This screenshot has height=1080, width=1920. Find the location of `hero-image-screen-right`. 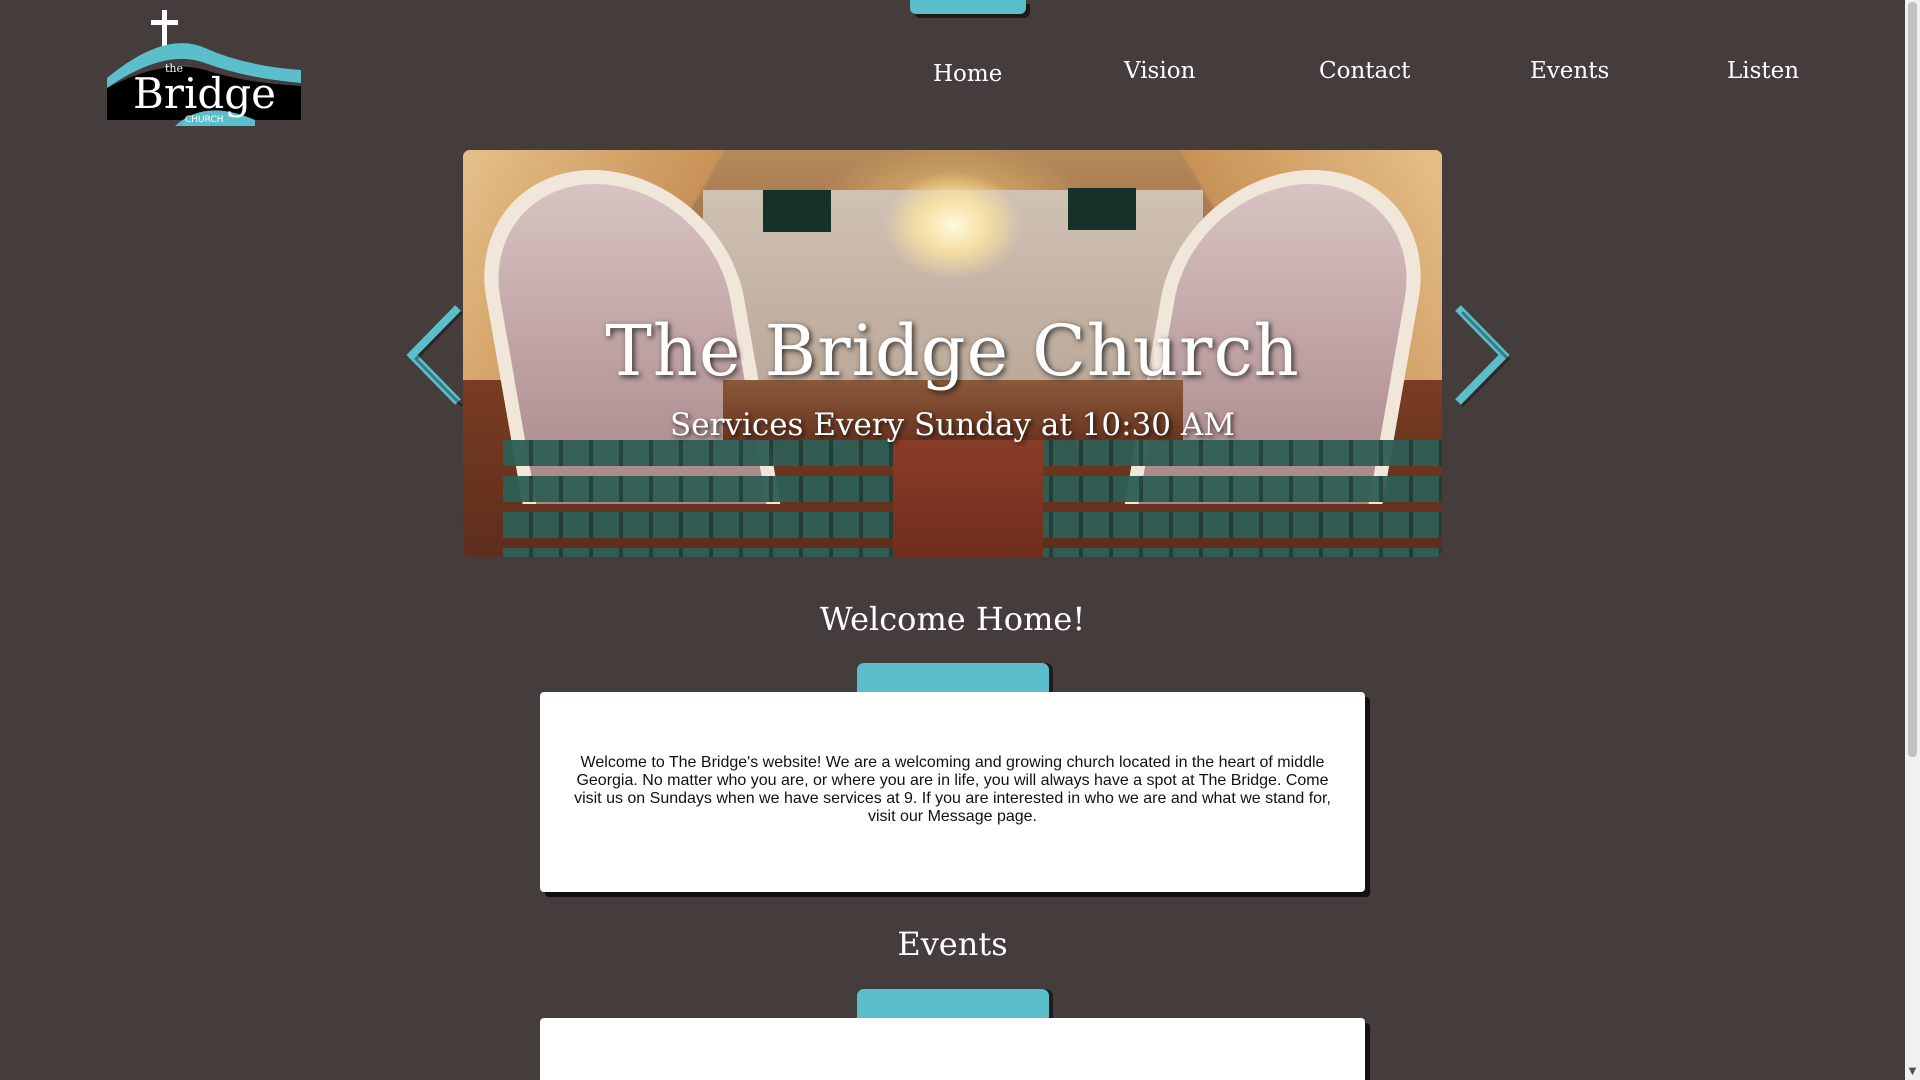

hero-image-screen-right is located at coordinates (1102, 209).